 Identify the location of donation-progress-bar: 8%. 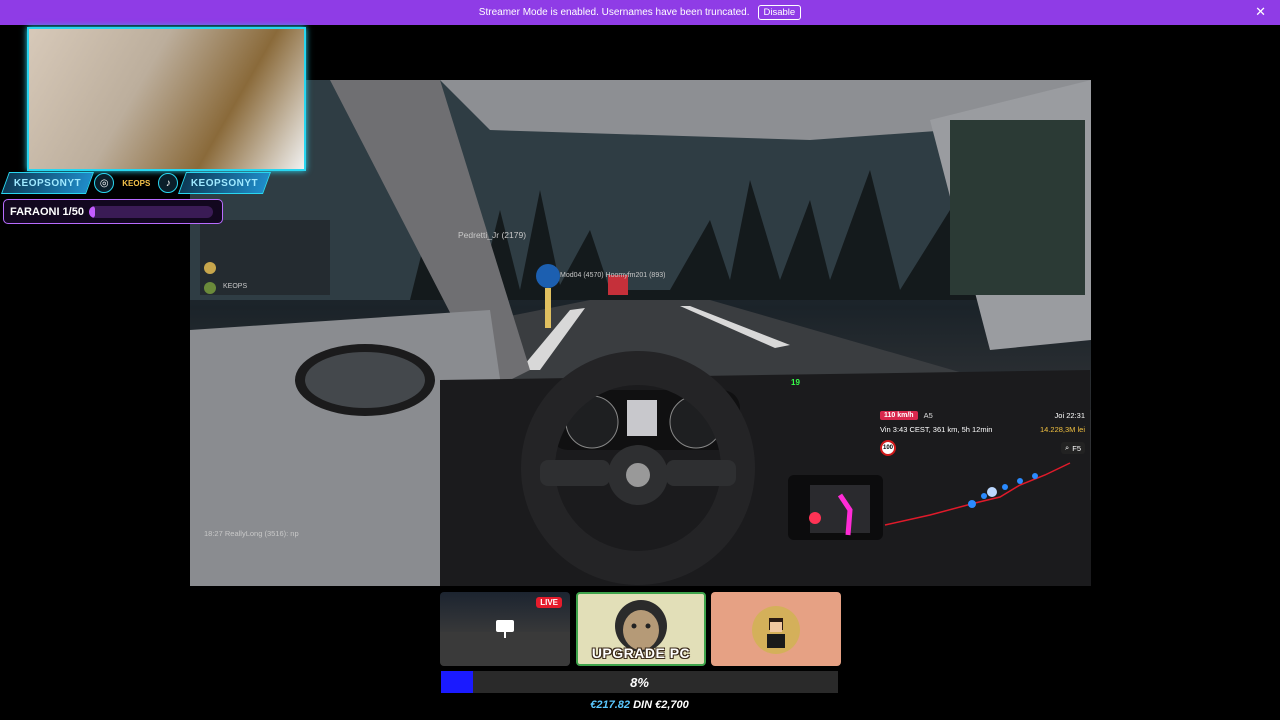
(639, 682).